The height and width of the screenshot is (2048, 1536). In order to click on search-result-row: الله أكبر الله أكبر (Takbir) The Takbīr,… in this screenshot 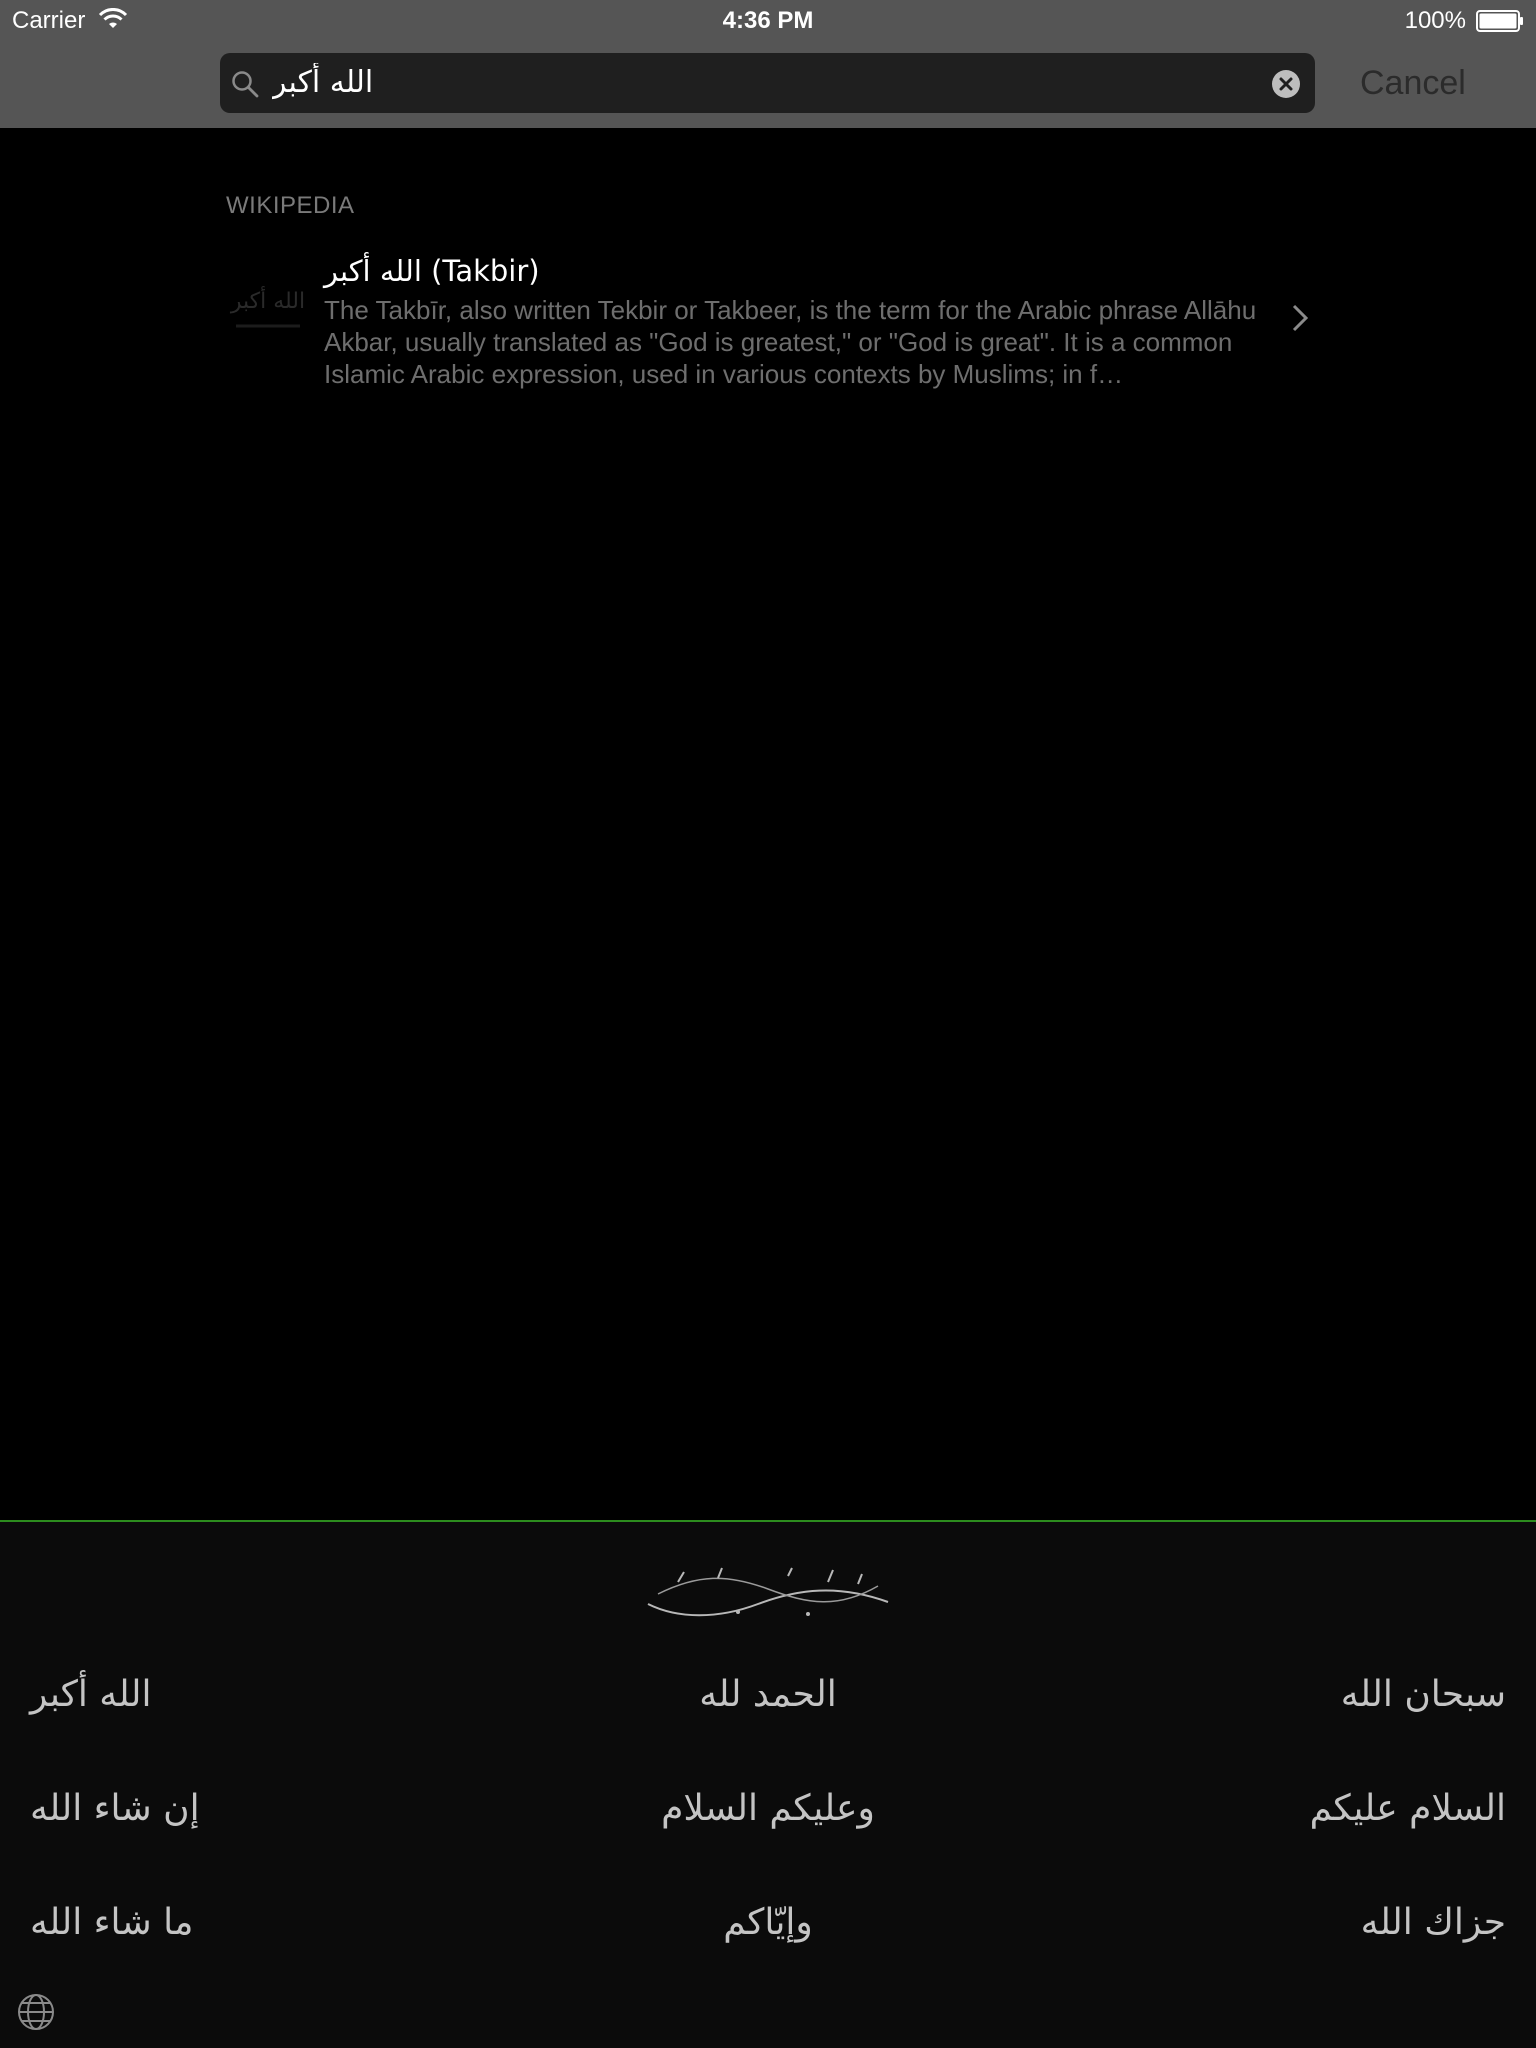, I will do `click(770, 321)`.